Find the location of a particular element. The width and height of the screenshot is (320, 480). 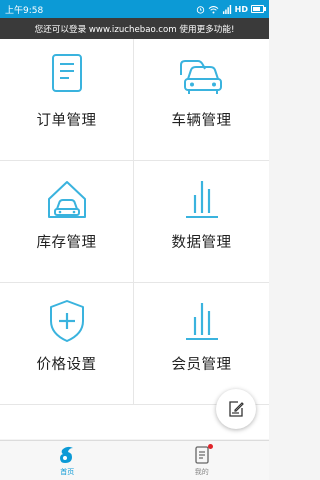

nav-mine-label: 我的 is located at coordinates (201, 472).